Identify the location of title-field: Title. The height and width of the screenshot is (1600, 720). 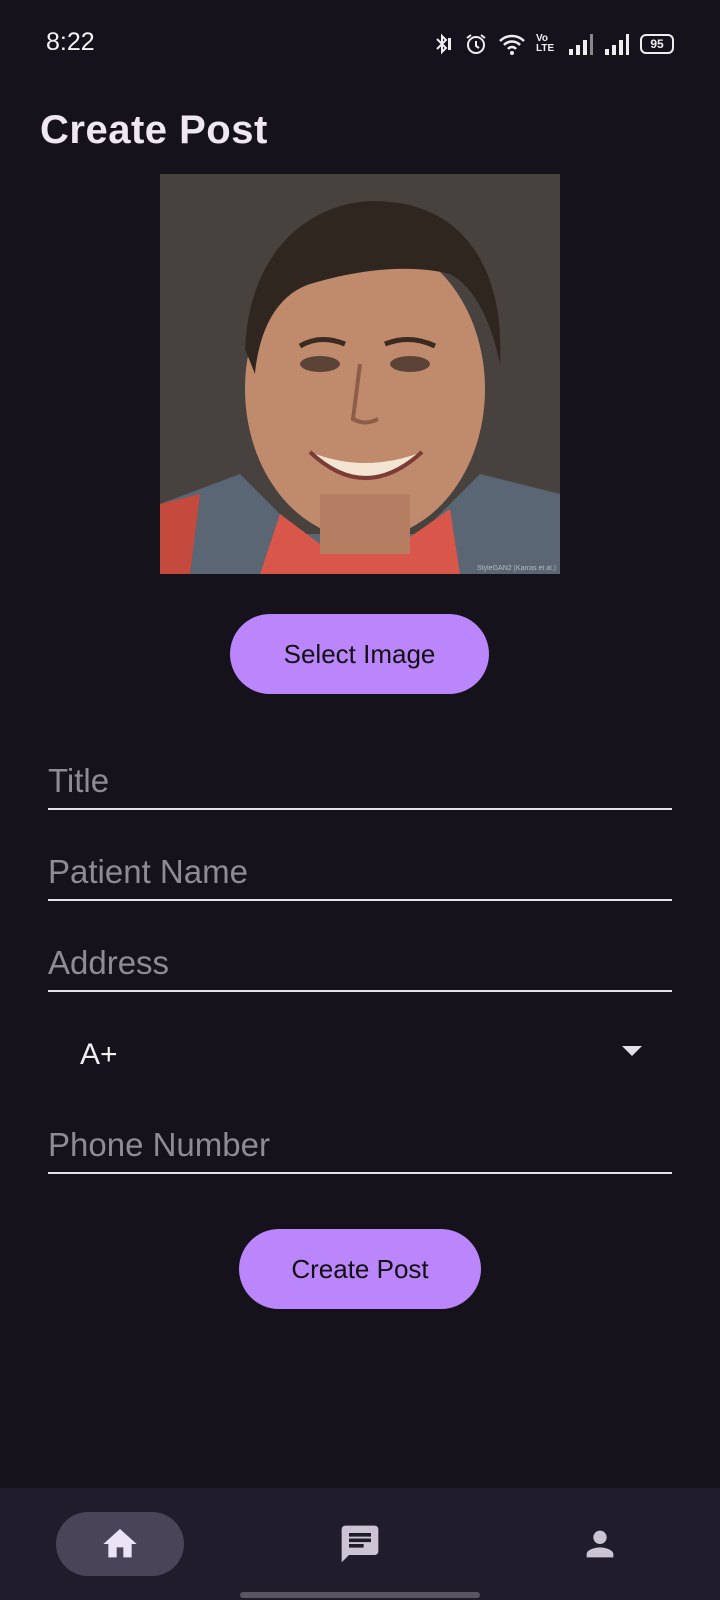
(360, 779).